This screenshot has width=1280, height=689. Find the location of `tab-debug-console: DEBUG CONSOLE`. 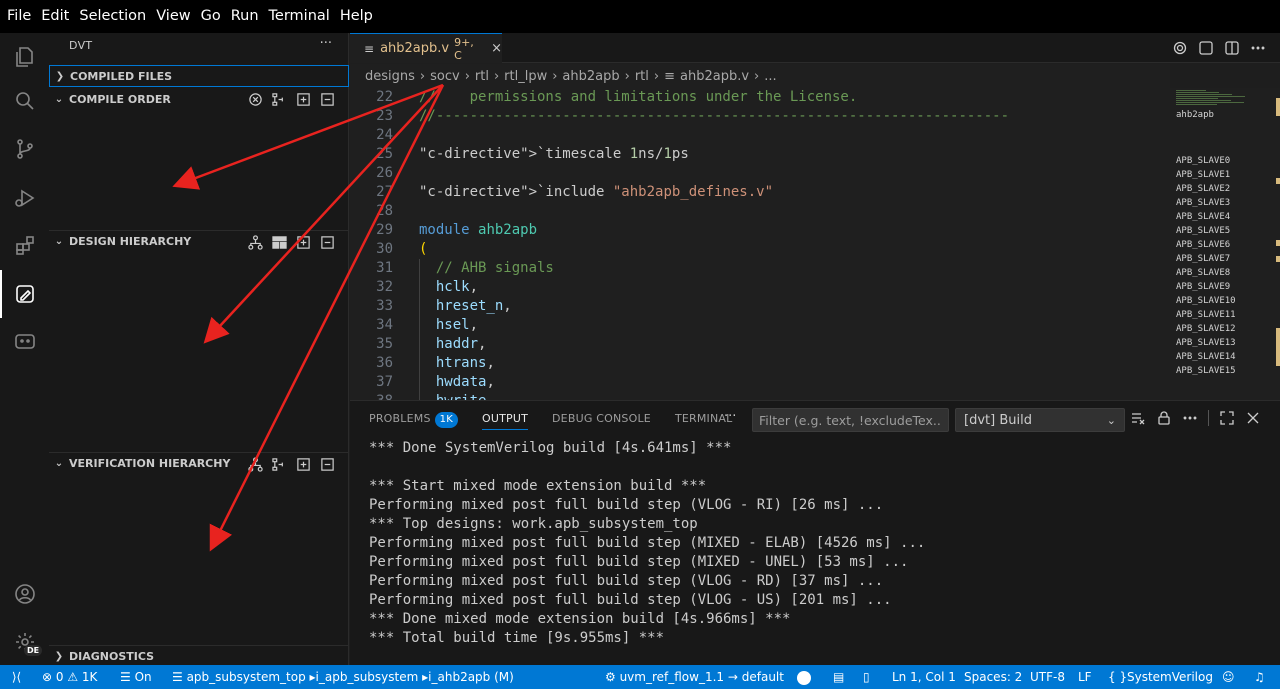

tab-debug-console: DEBUG CONSOLE is located at coordinates (601, 419).